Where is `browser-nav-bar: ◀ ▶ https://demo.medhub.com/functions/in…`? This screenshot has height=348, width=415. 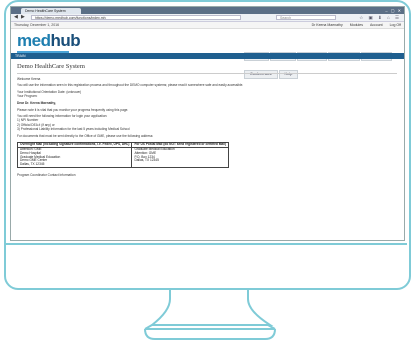
browser-nav-bar: ◀ ▶ https://demo.medhub.com/functions/in… is located at coordinates (207, 18).